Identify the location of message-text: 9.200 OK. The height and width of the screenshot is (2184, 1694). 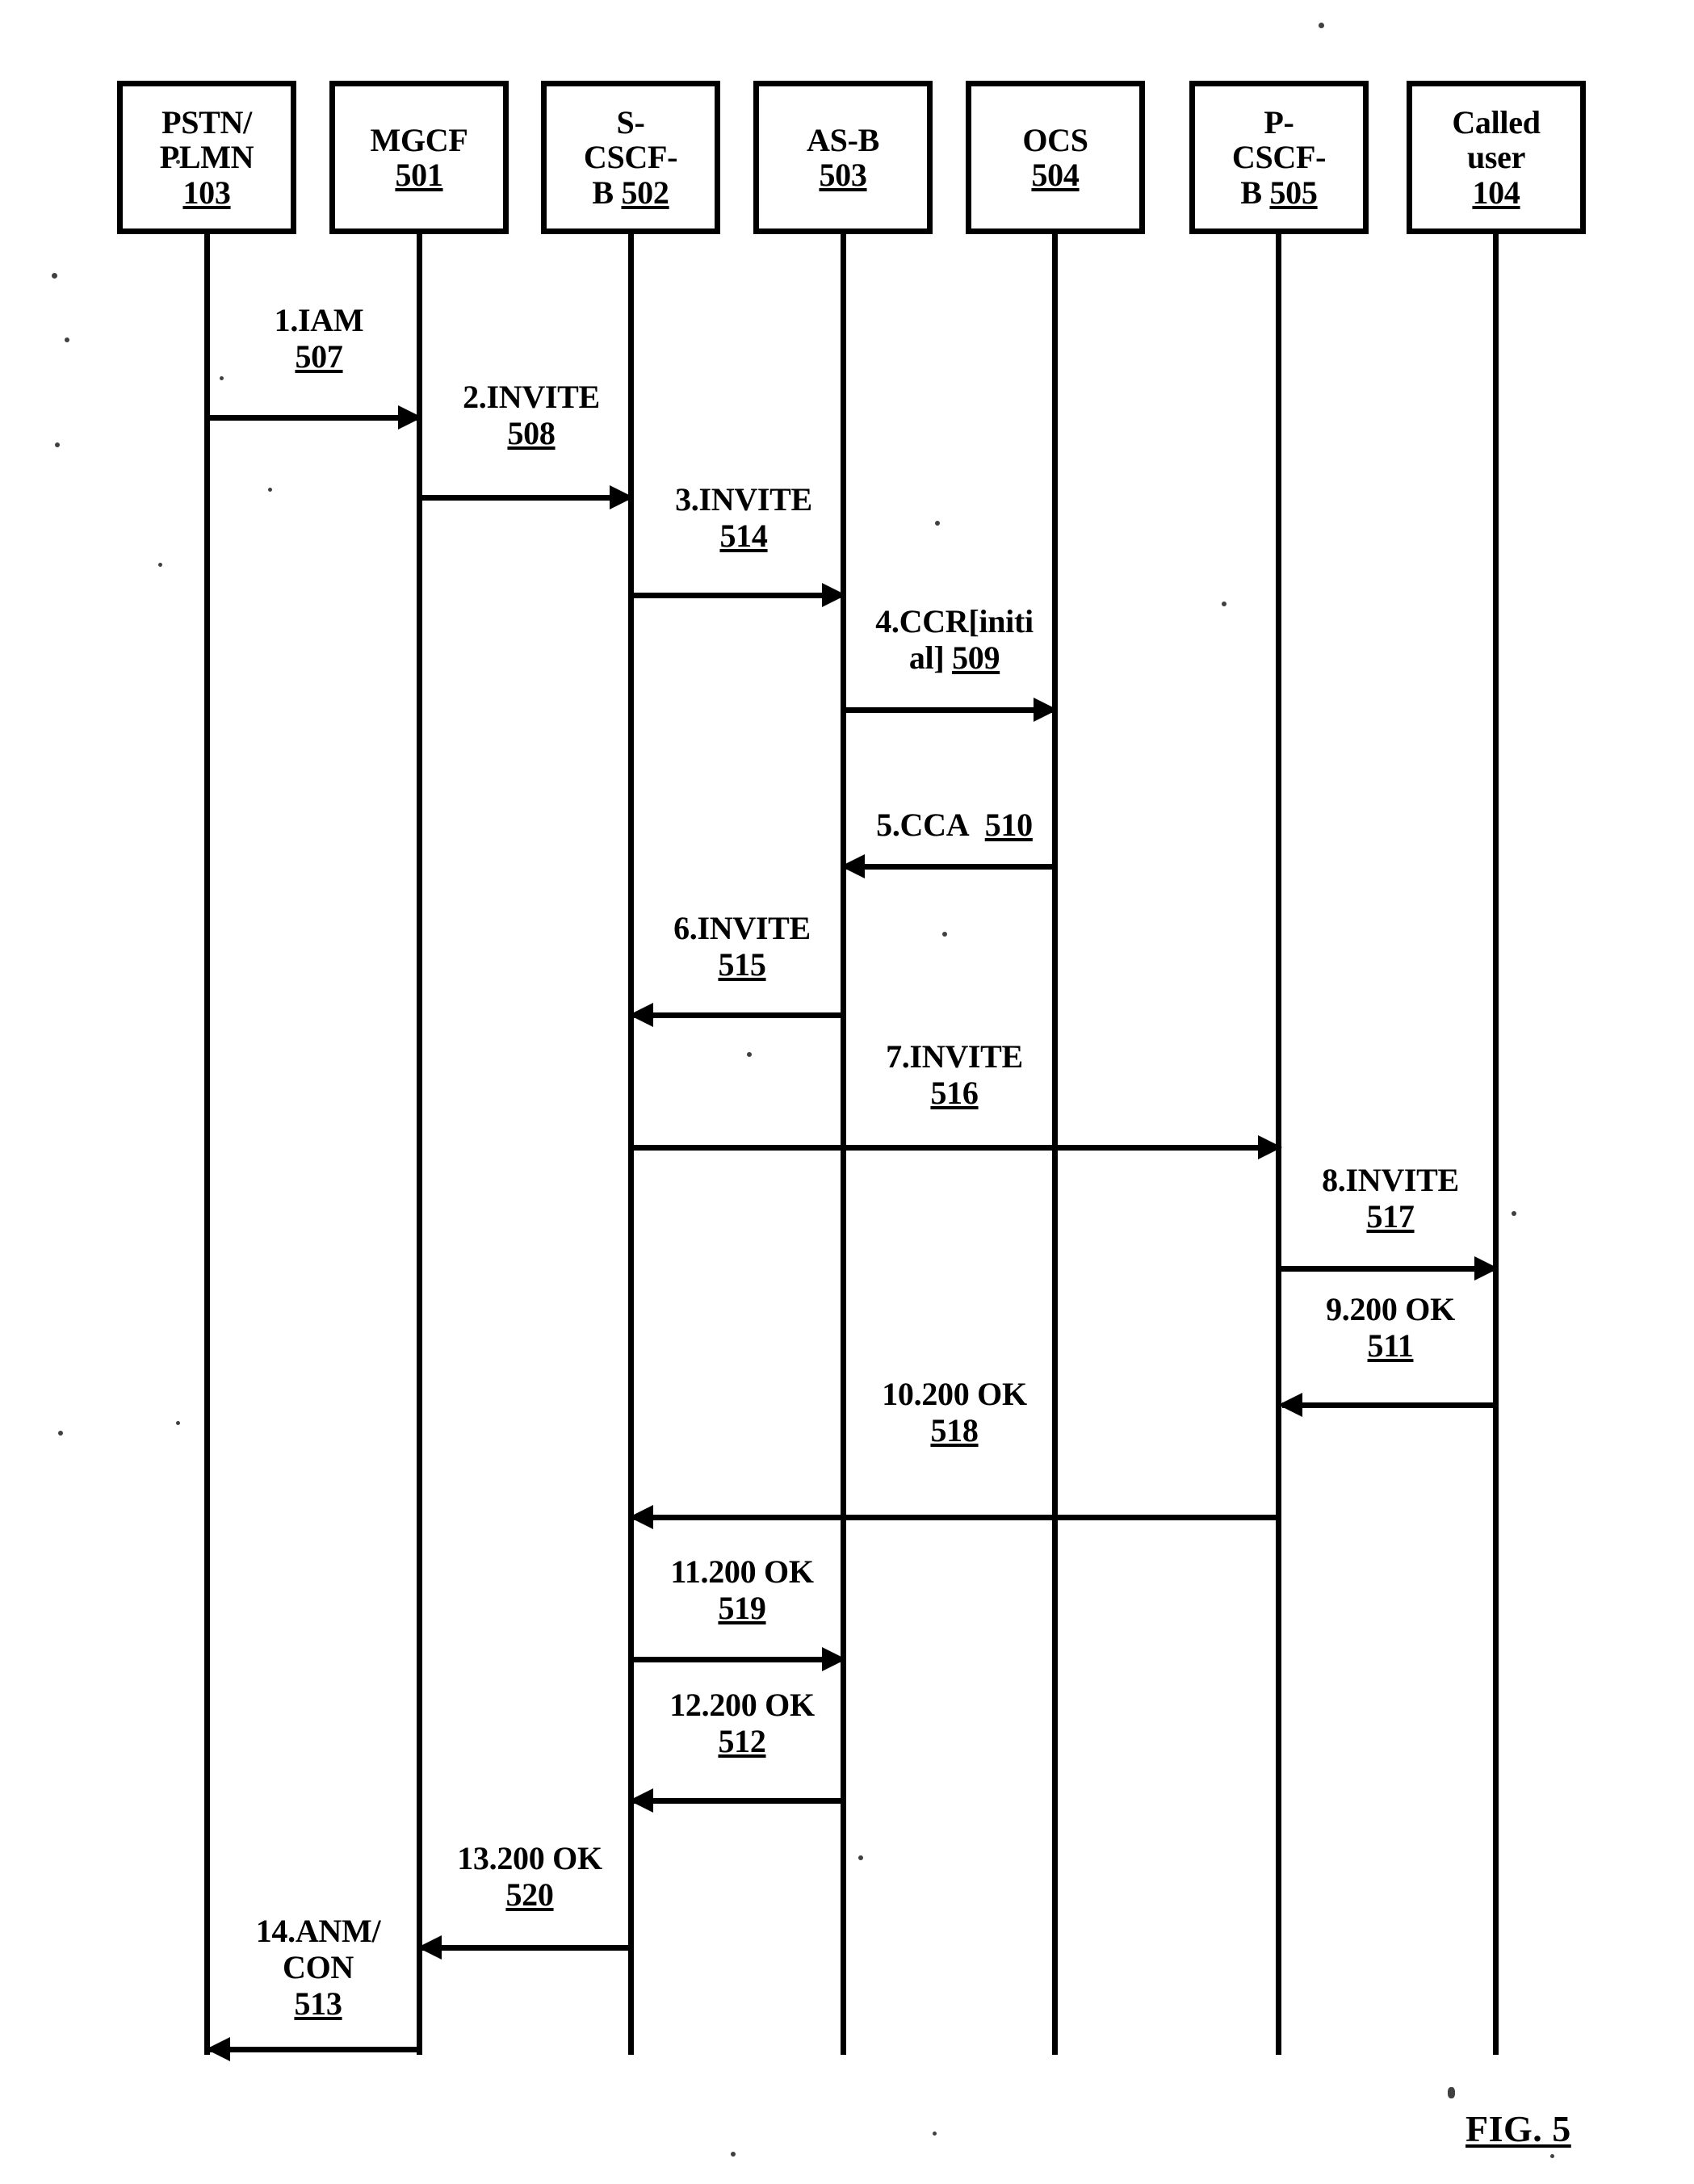
(1390, 1309).